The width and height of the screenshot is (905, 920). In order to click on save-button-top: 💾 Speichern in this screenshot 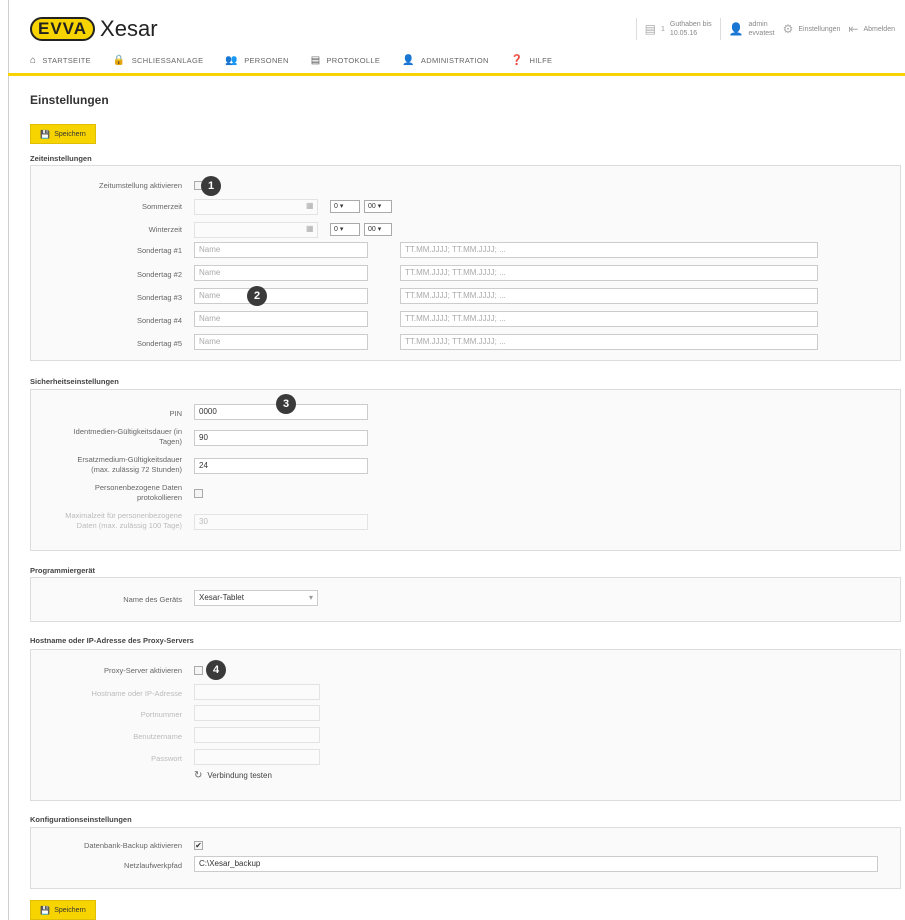, I will do `click(63, 134)`.